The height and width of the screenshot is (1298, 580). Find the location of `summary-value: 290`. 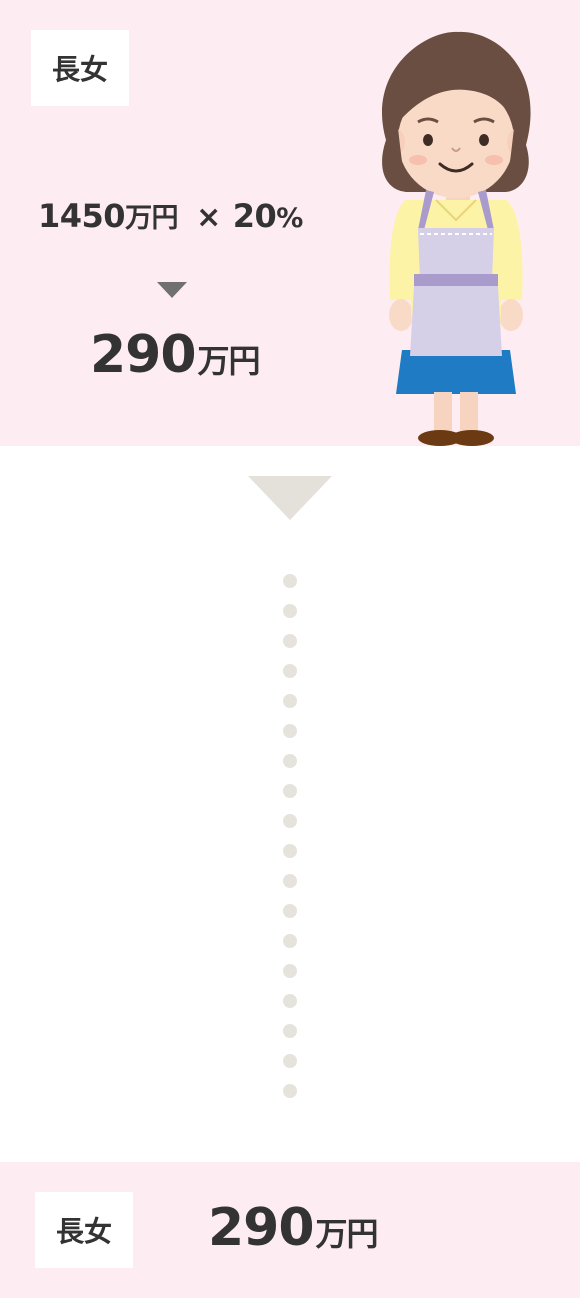

summary-value: 290 is located at coordinates (261, 1228).